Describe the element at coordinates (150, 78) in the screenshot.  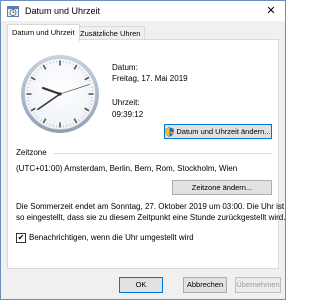
I see `date-value: Freitag, 17. Mai 2019` at that location.